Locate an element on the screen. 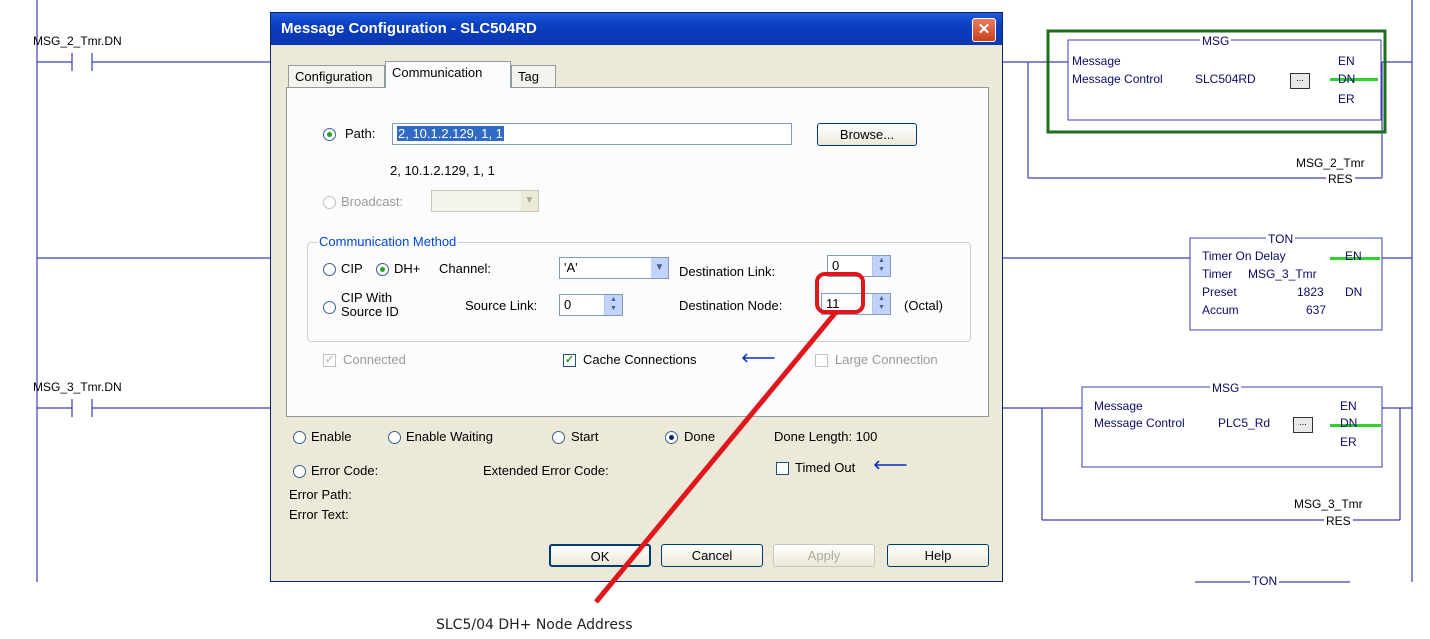 The width and height of the screenshot is (1430, 639). highlight-box is located at coordinates (840, 293).